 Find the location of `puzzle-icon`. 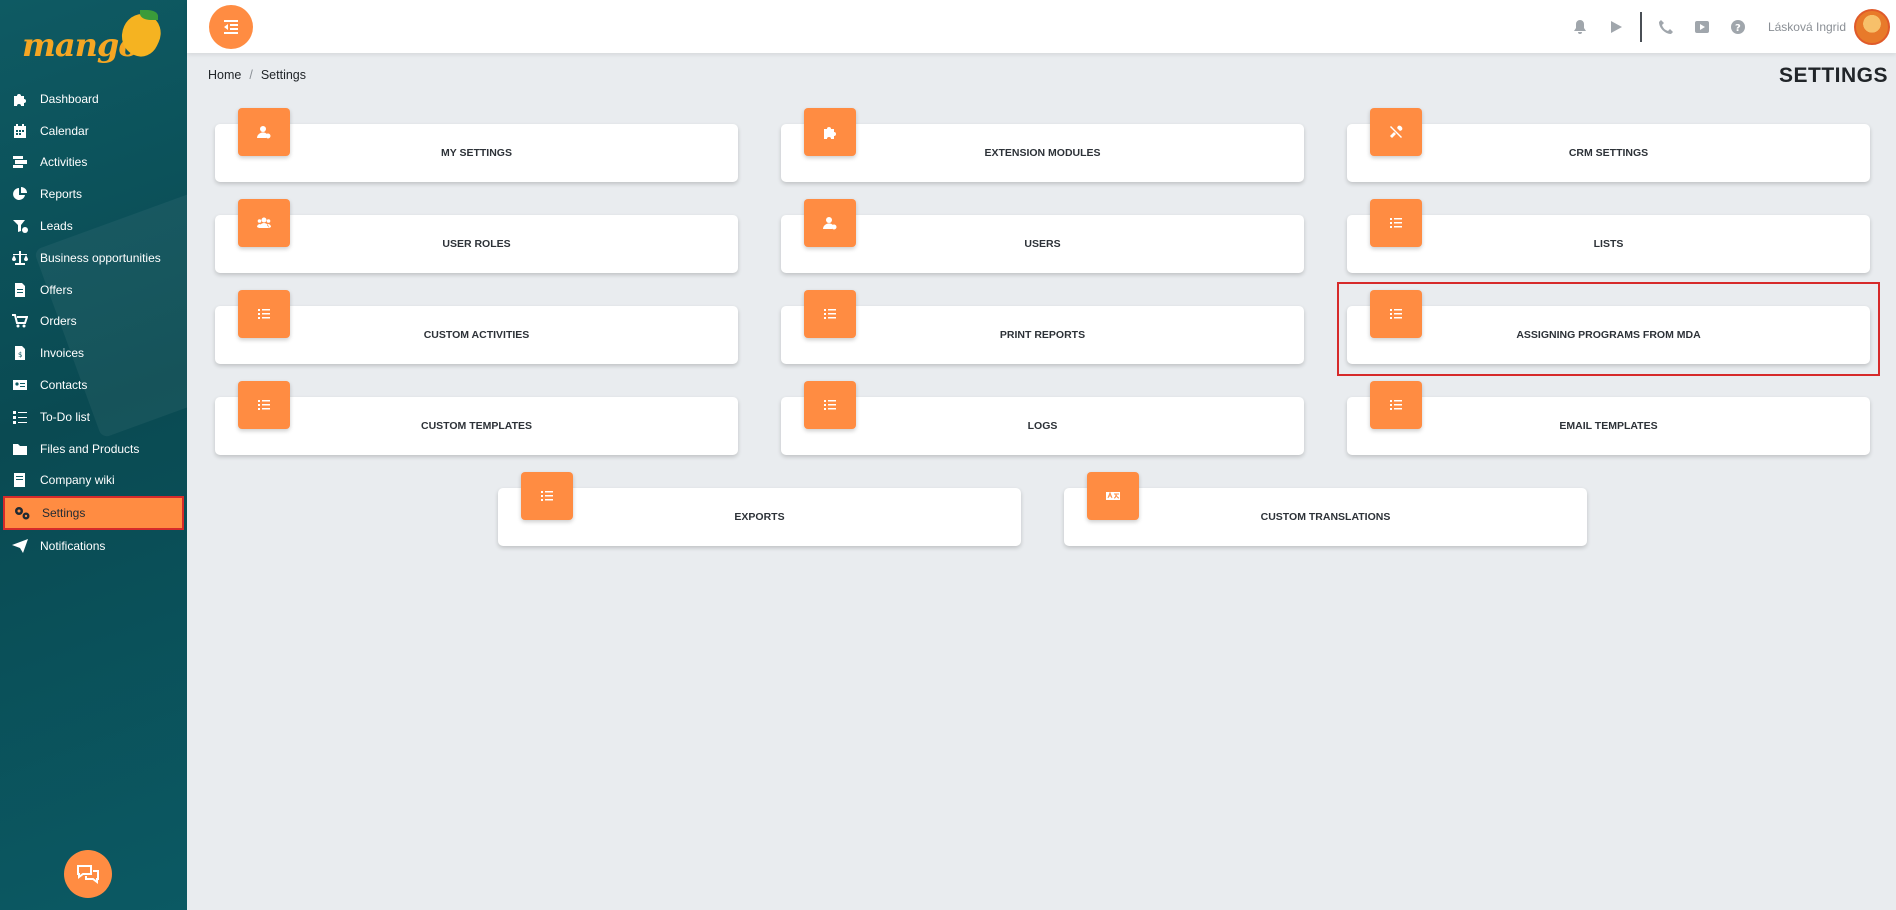

puzzle-icon is located at coordinates (20, 99).